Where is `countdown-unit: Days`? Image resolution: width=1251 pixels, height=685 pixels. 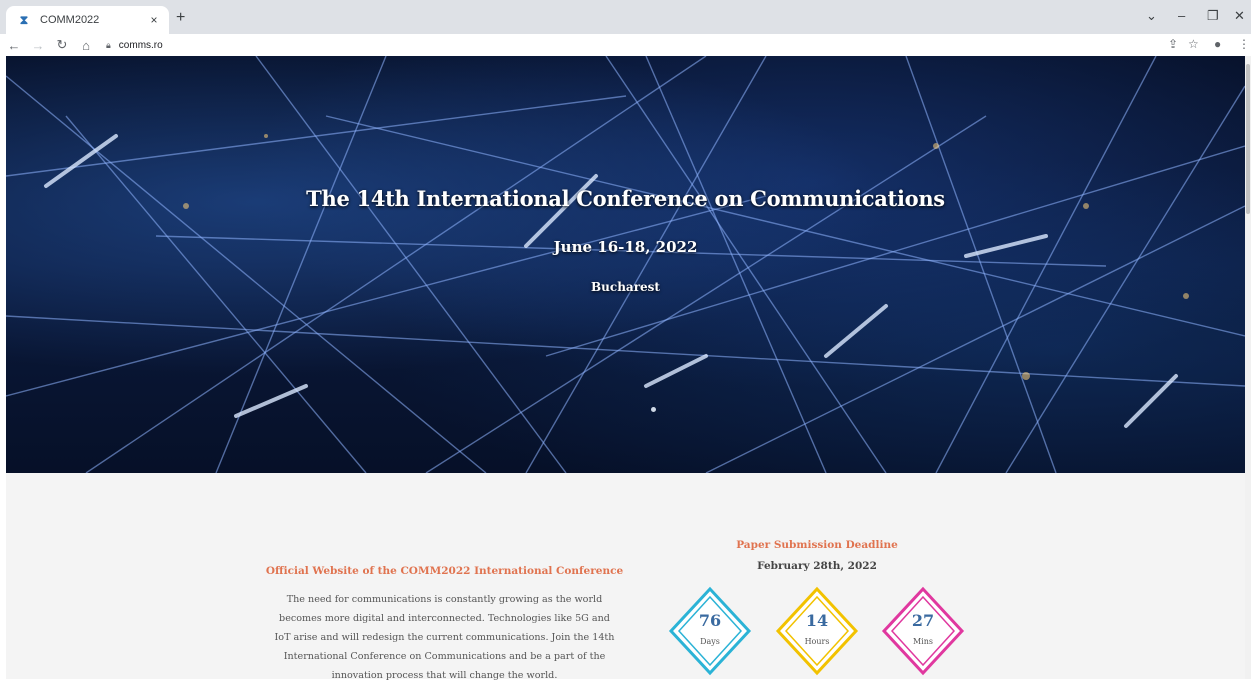
countdown-unit: Days is located at coordinates (710, 641).